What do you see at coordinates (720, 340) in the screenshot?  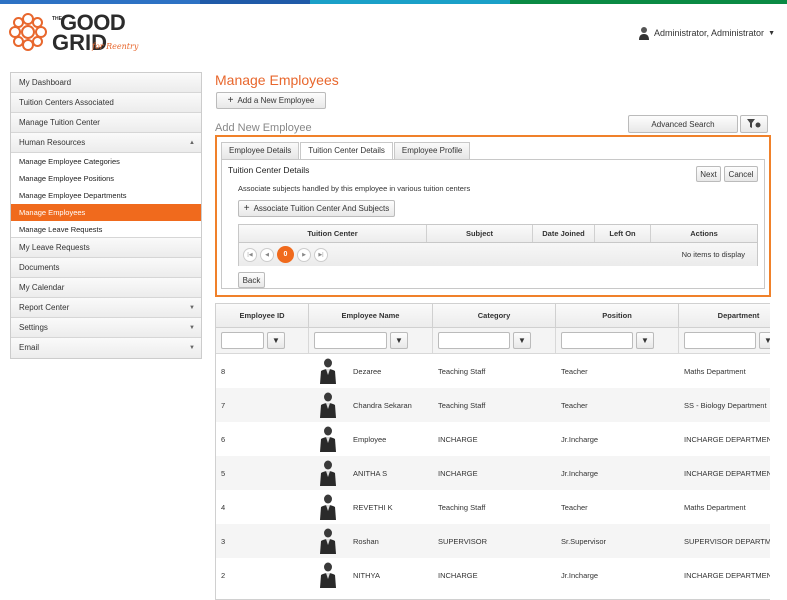 I see `department-filter-input` at bounding box center [720, 340].